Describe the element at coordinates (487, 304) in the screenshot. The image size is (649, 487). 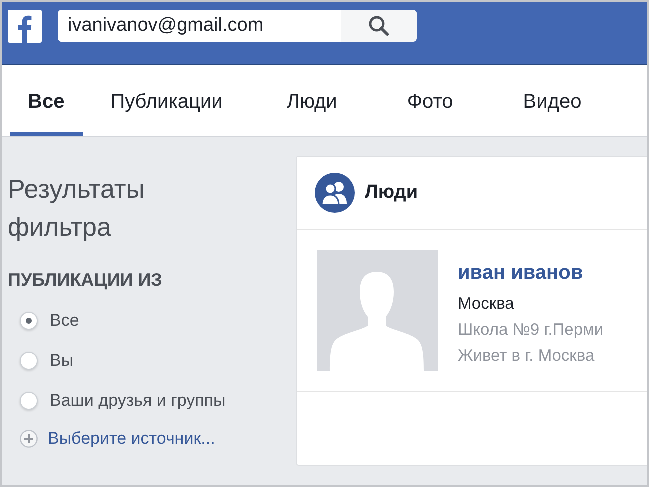
I see `person-detail: Москва` at that location.